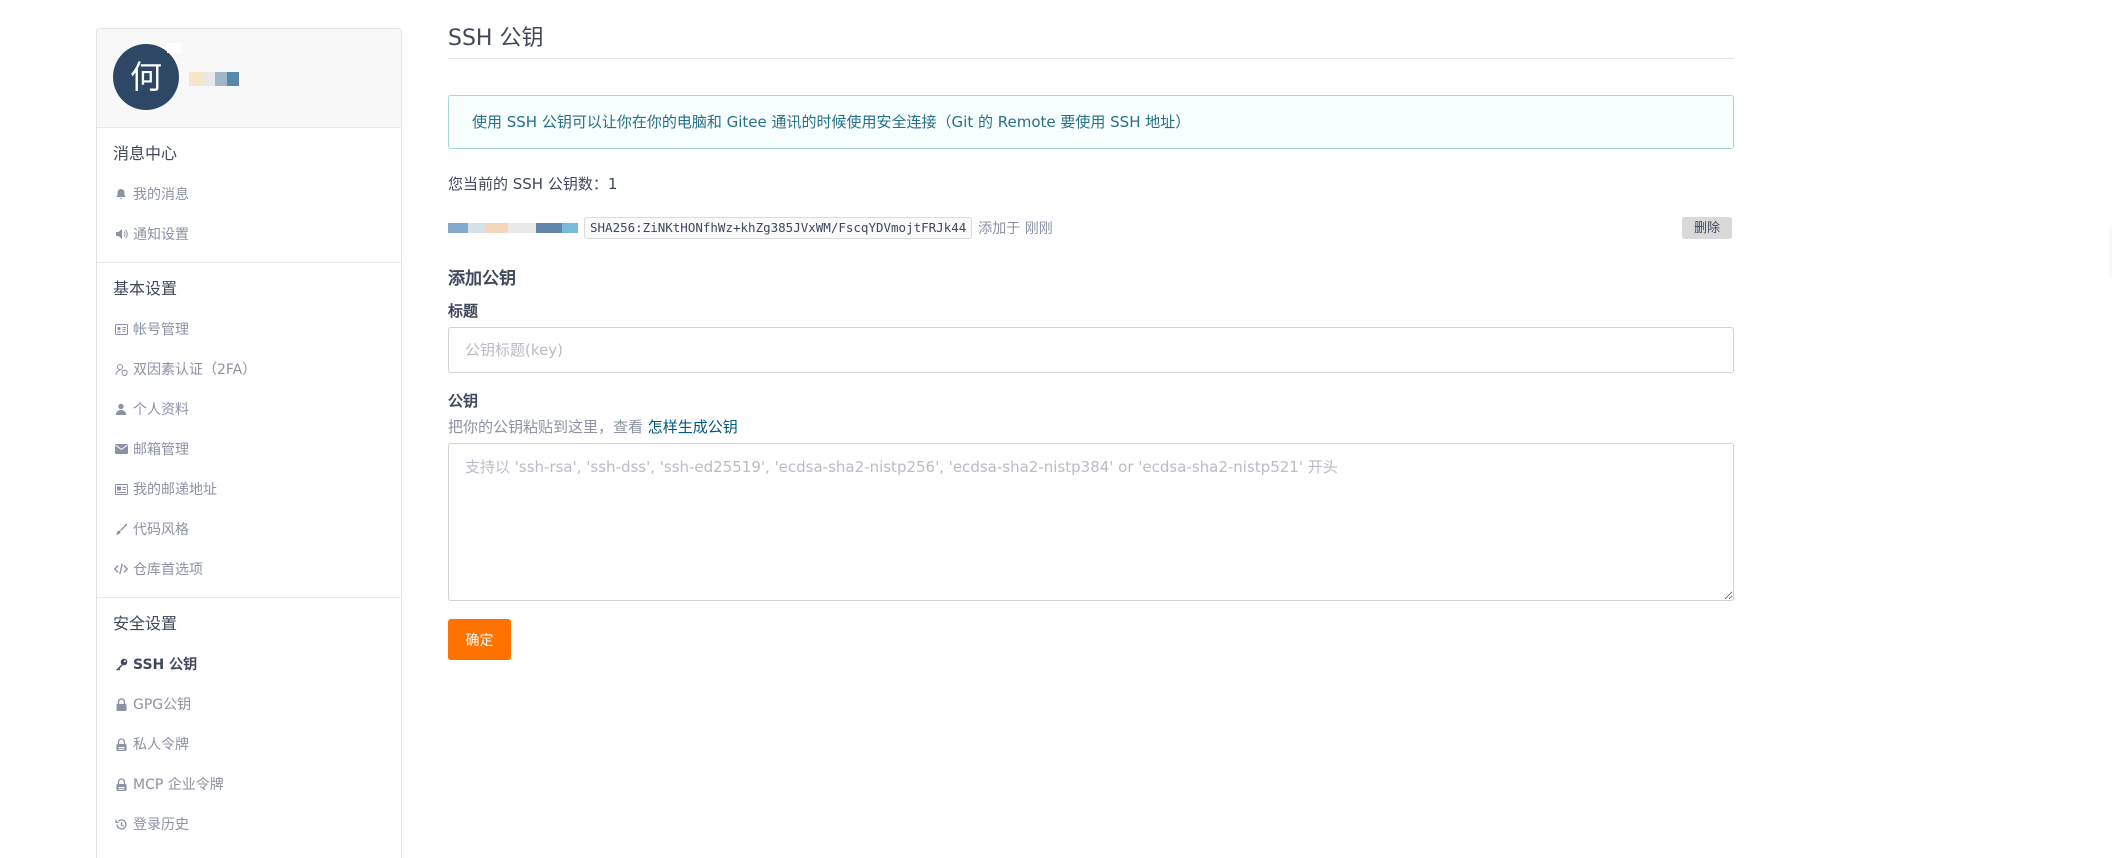 This screenshot has height=858, width=2112. Describe the element at coordinates (121, 664) in the screenshot. I see `key-icon` at that location.